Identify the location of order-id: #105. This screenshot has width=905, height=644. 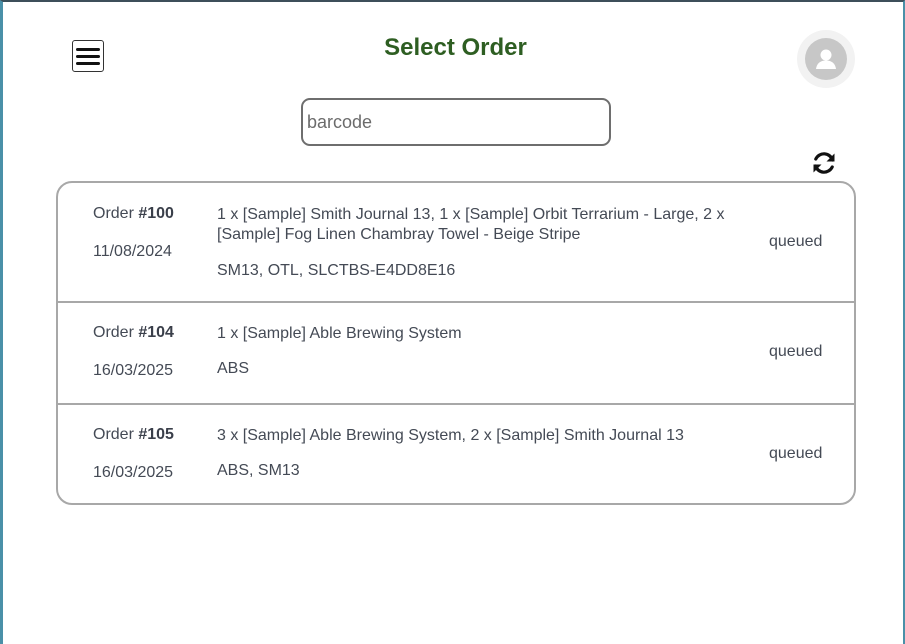
(156, 434).